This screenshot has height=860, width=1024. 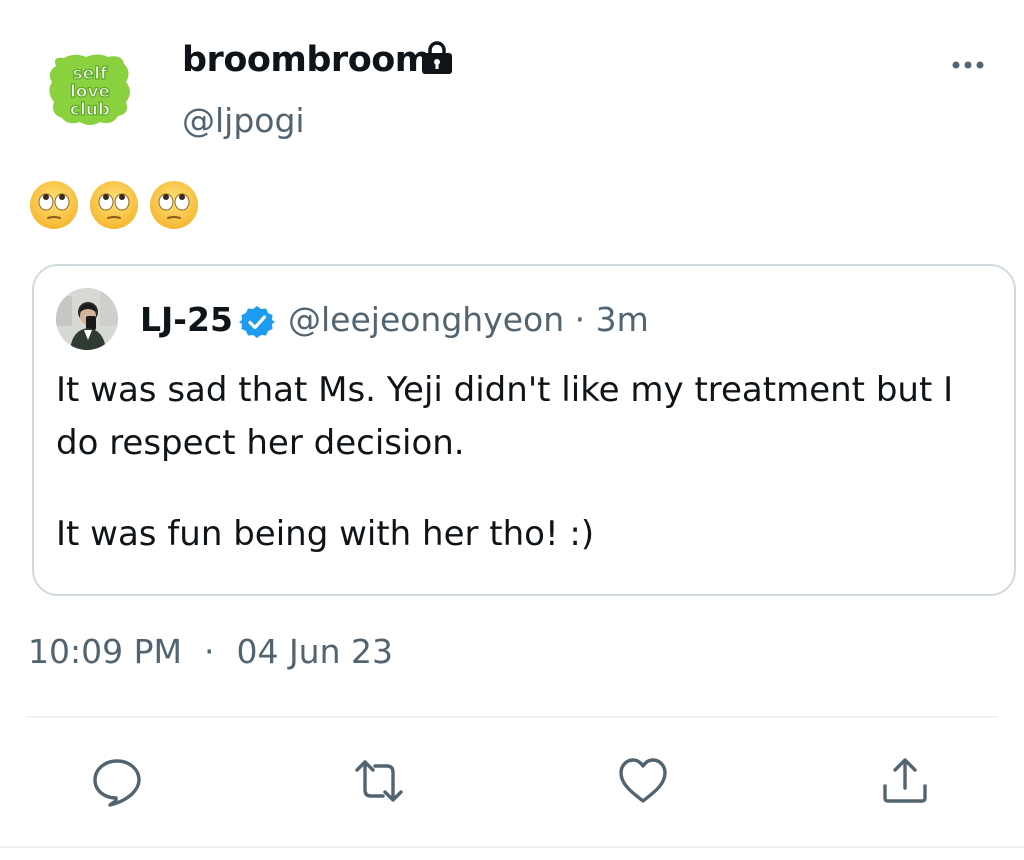 I want to click on share-button, so click(x=905, y=781).